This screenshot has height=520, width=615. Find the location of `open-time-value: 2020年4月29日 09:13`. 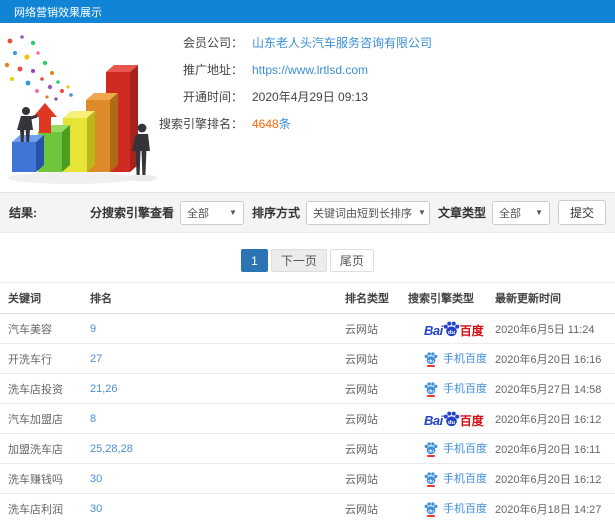

open-time-value: 2020年4月29日 09:13 is located at coordinates (310, 97).